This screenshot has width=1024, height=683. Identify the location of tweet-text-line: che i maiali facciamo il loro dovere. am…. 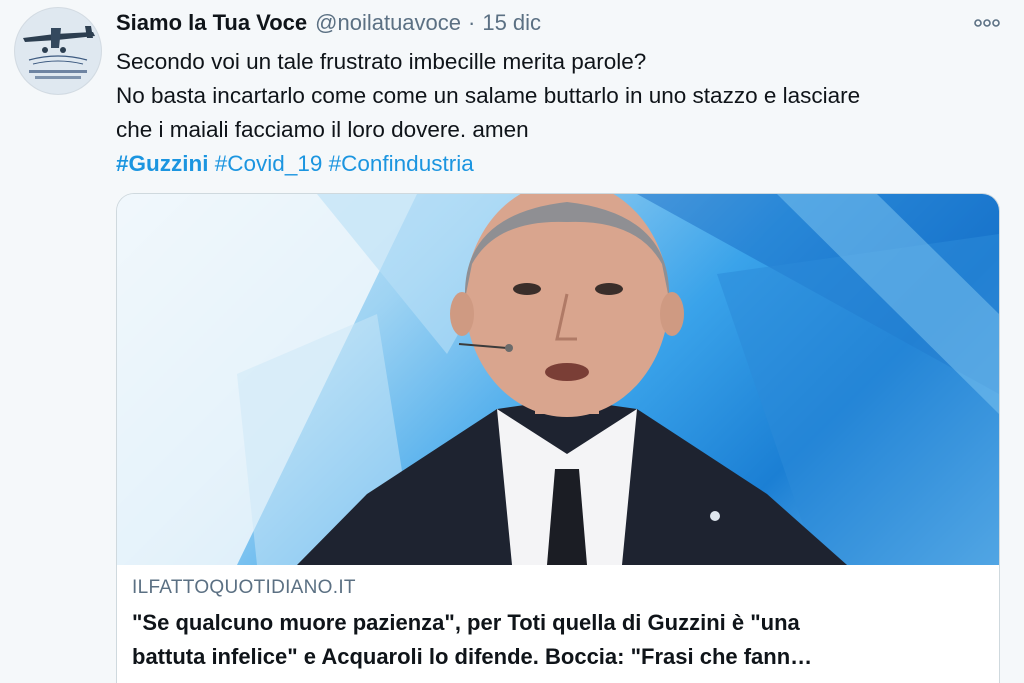
(322, 129).